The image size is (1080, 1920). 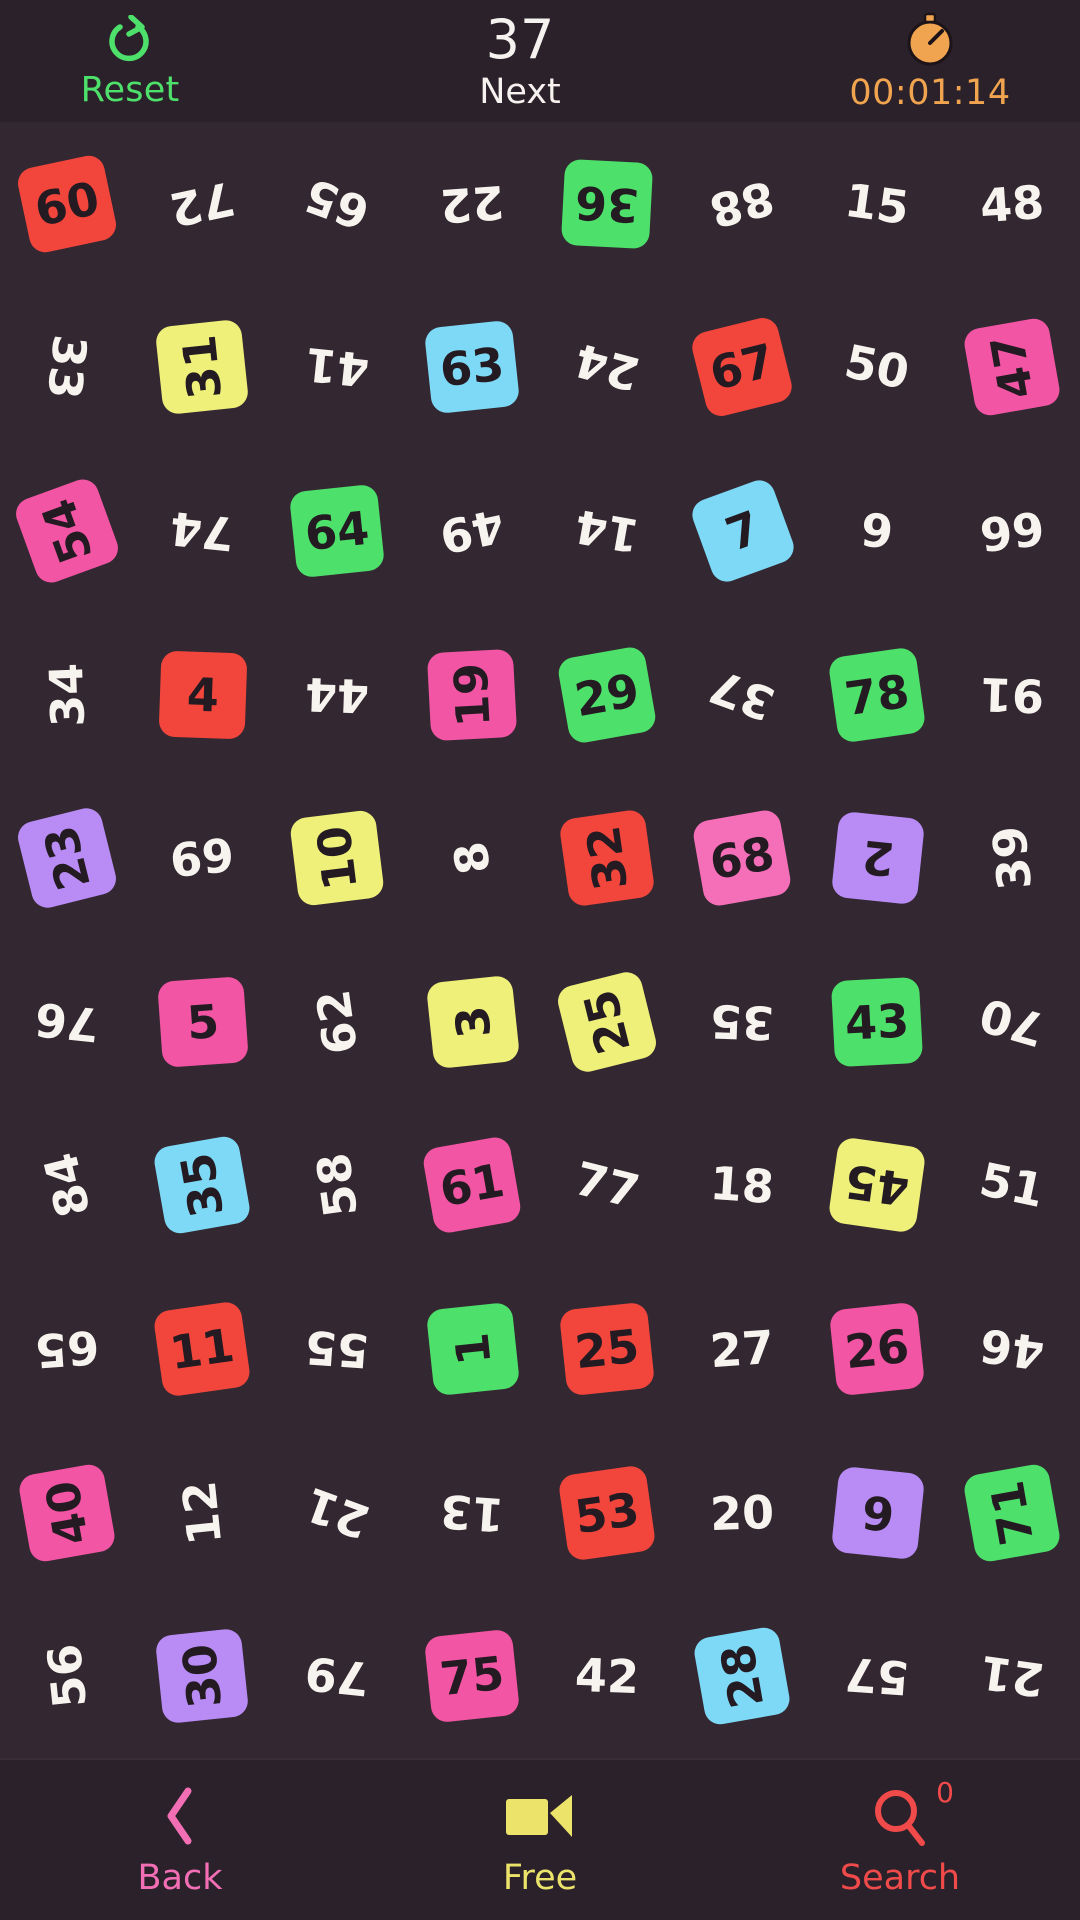 What do you see at coordinates (607, 1512) in the screenshot?
I see `number-tile: 53` at bounding box center [607, 1512].